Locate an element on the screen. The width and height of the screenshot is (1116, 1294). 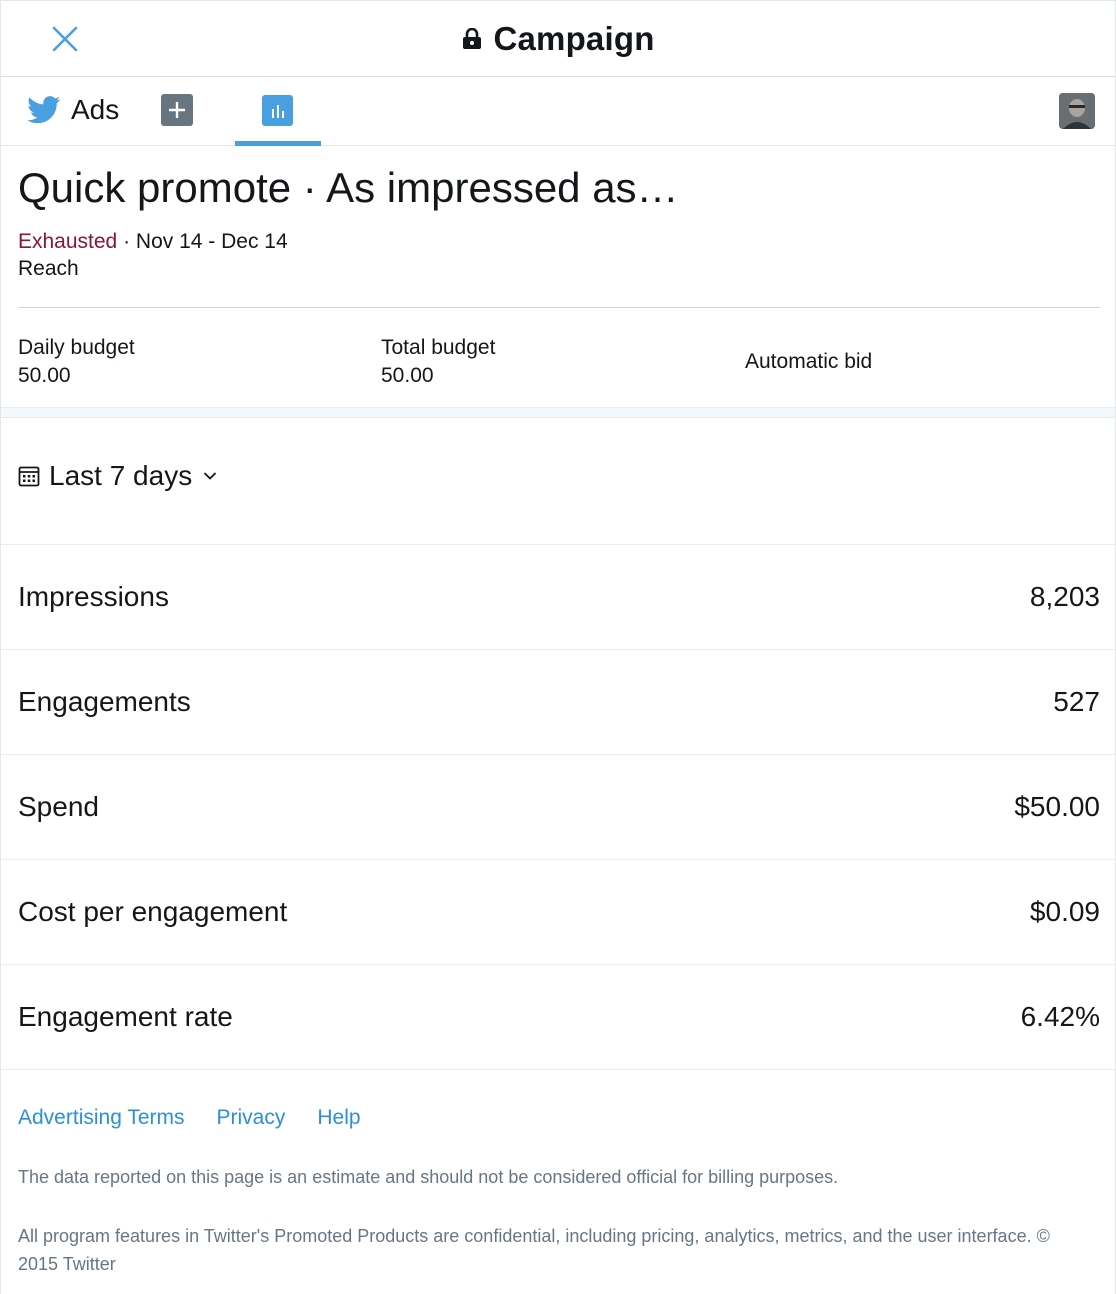
metric-value: 527 is located at coordinates (1076, 701).